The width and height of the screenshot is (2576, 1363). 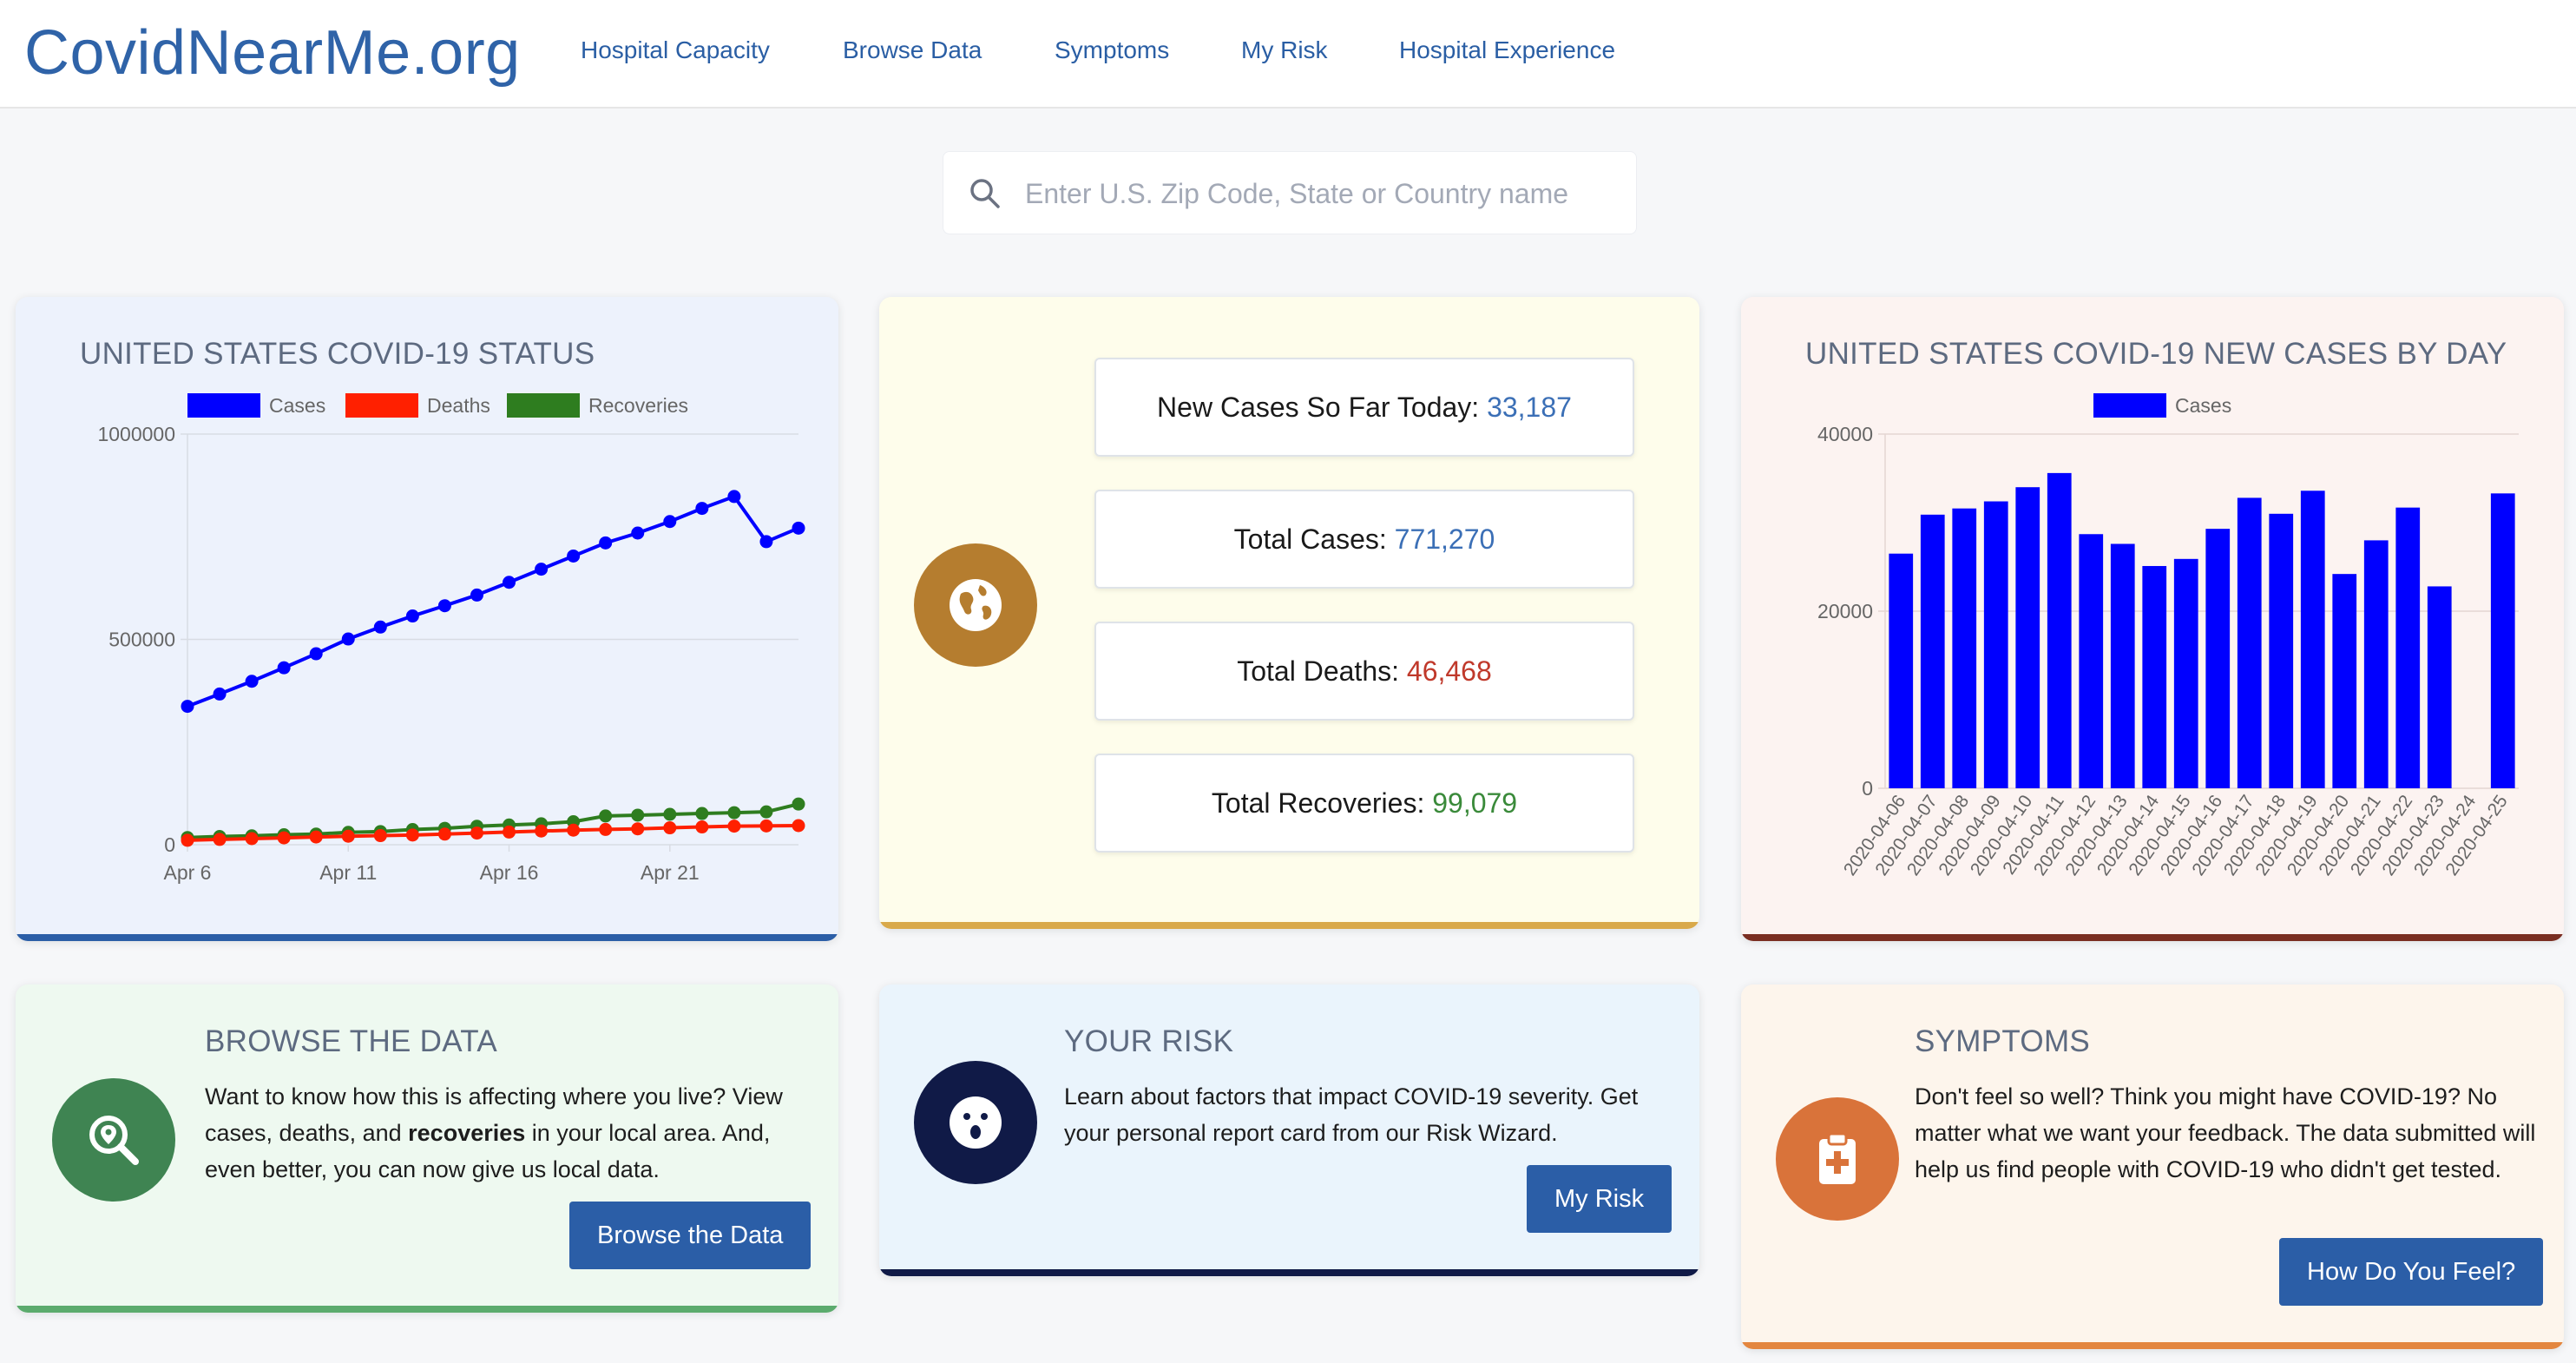 What do you see at coordinates (985, 193) in the screenshot?
I see `search-icon` at bounding box center [985, 193].